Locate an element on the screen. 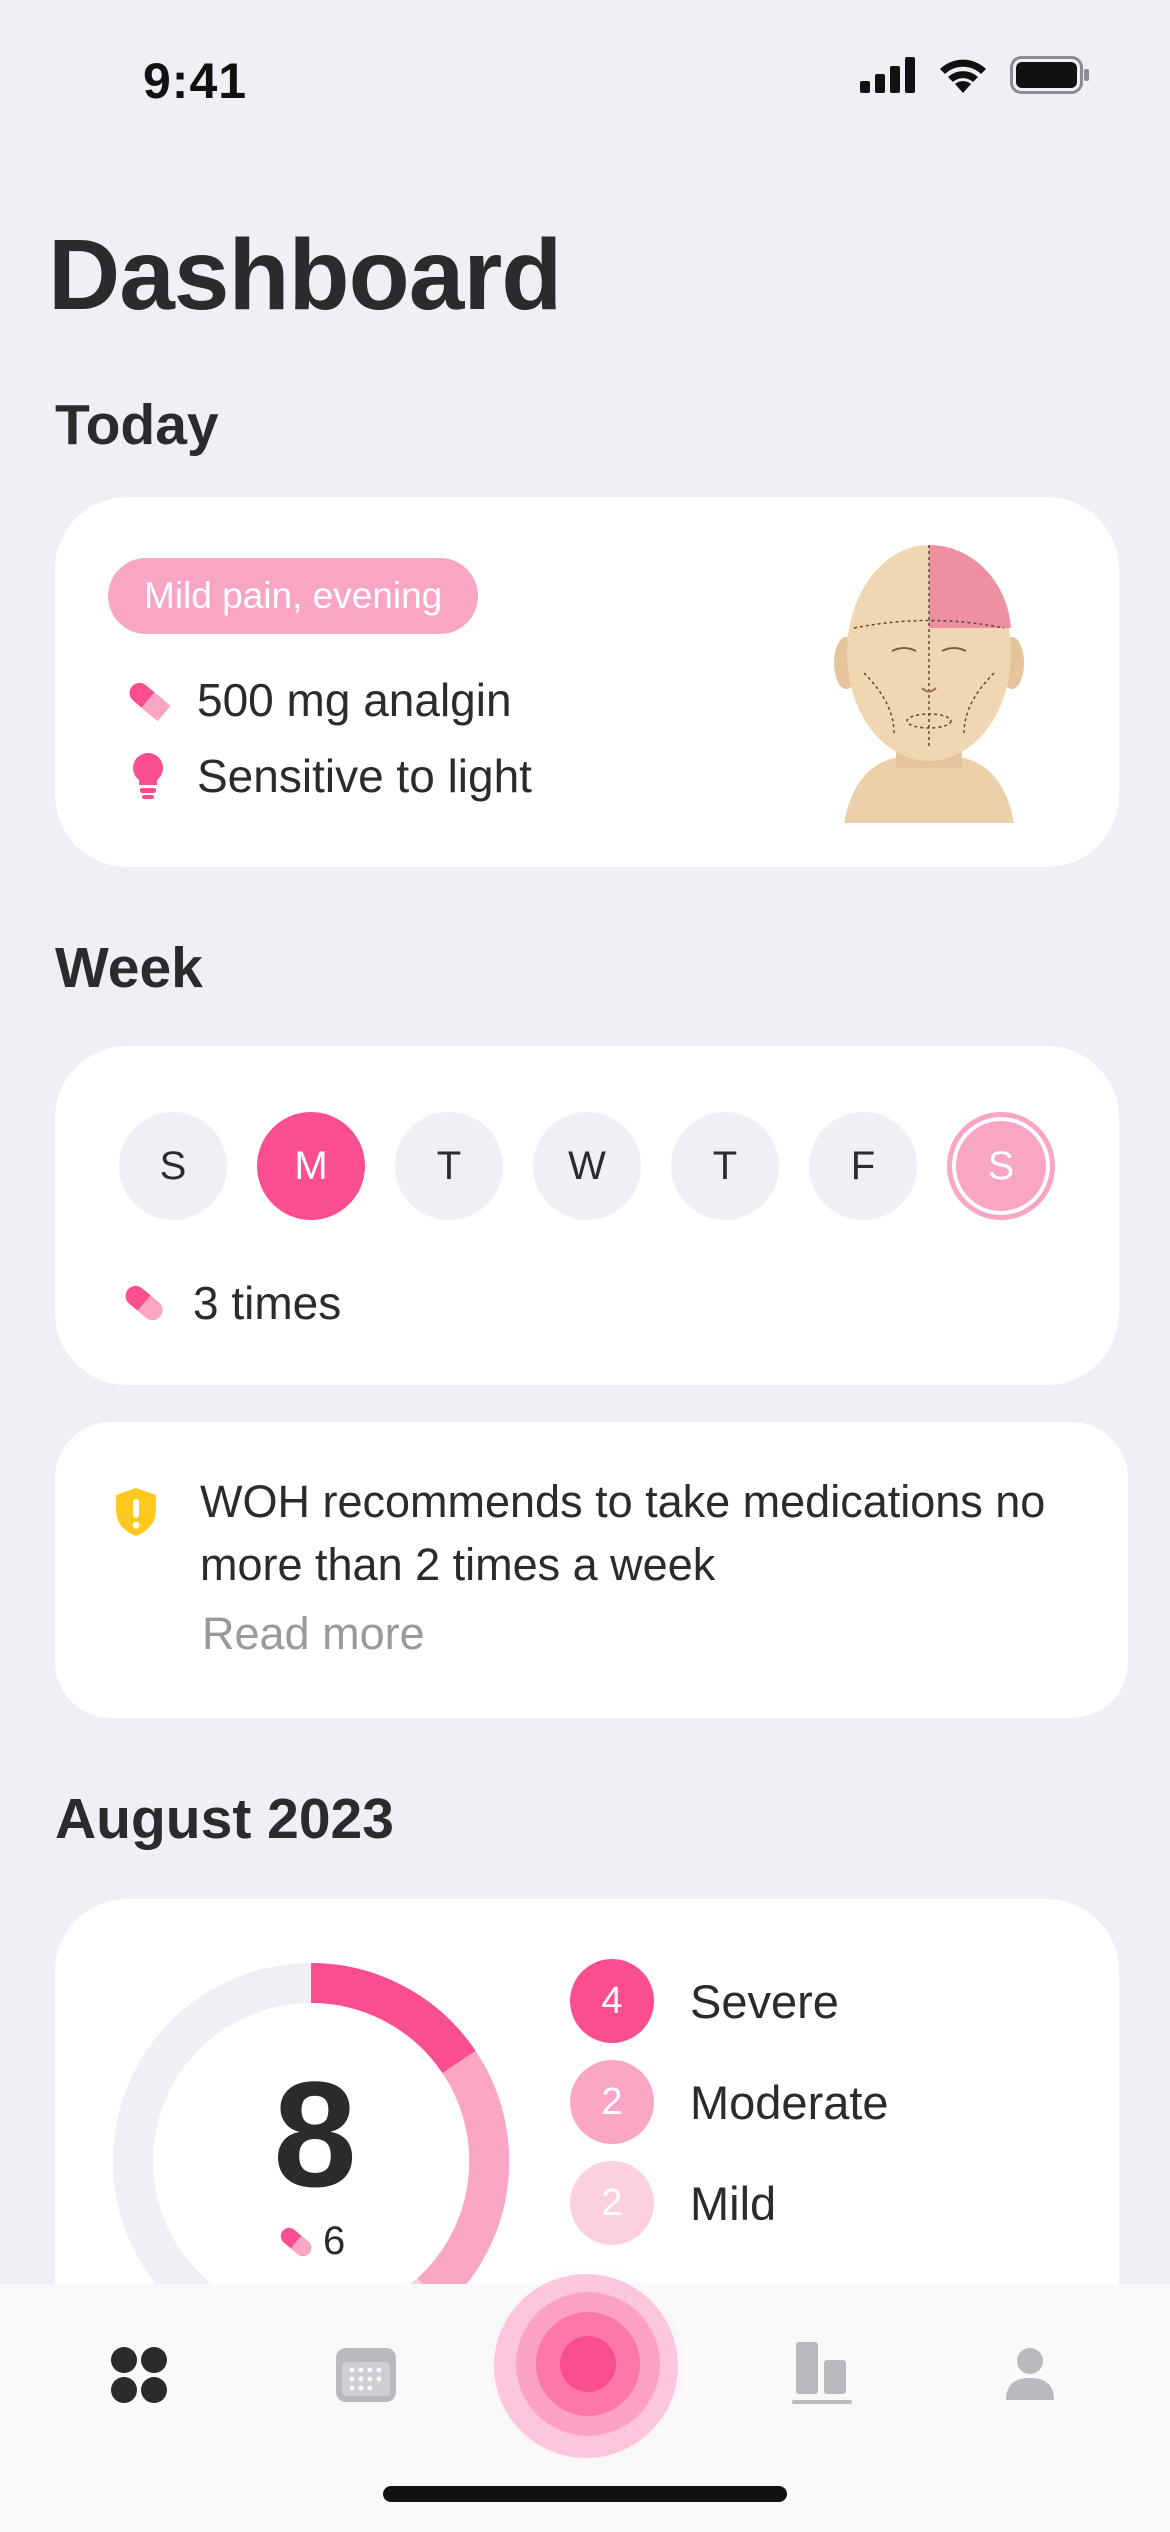  today-symptom-row: Sensitive to light is located at coordinates (328, 776).